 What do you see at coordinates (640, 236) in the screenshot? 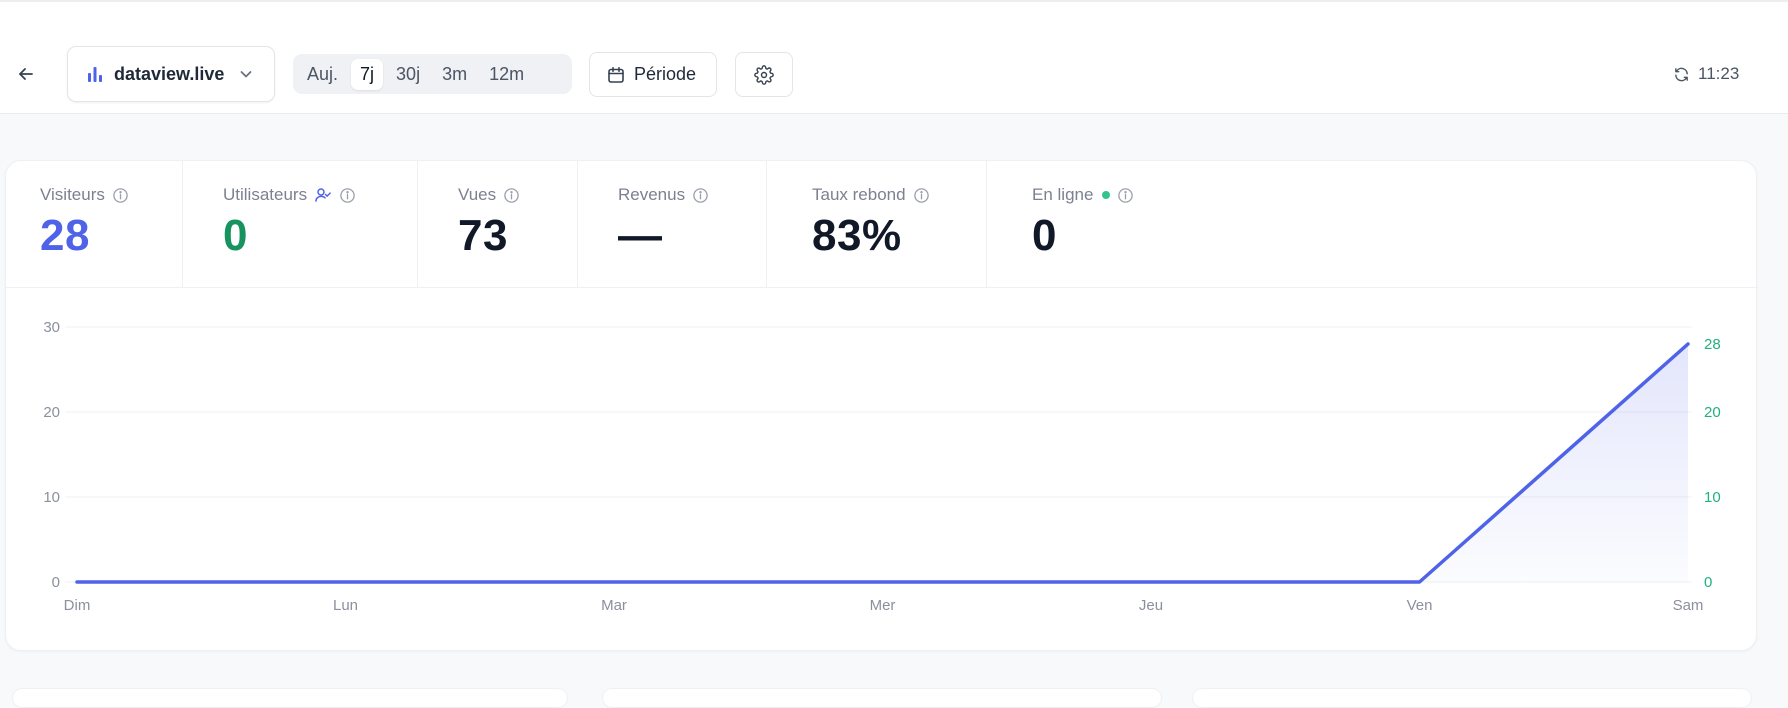
I see `stat-value: —` at bounding box center [640, 236].